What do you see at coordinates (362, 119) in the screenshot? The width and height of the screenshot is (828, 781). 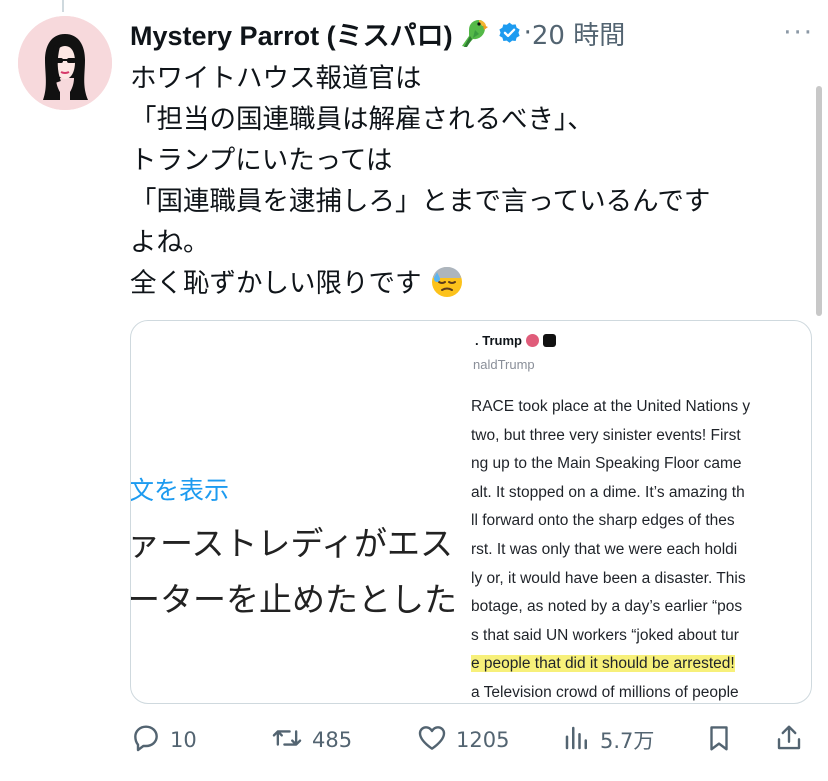 I see `tweet-line: 「担当の国連職員は解雇されるべき」、` at bounding box center [362, 119].